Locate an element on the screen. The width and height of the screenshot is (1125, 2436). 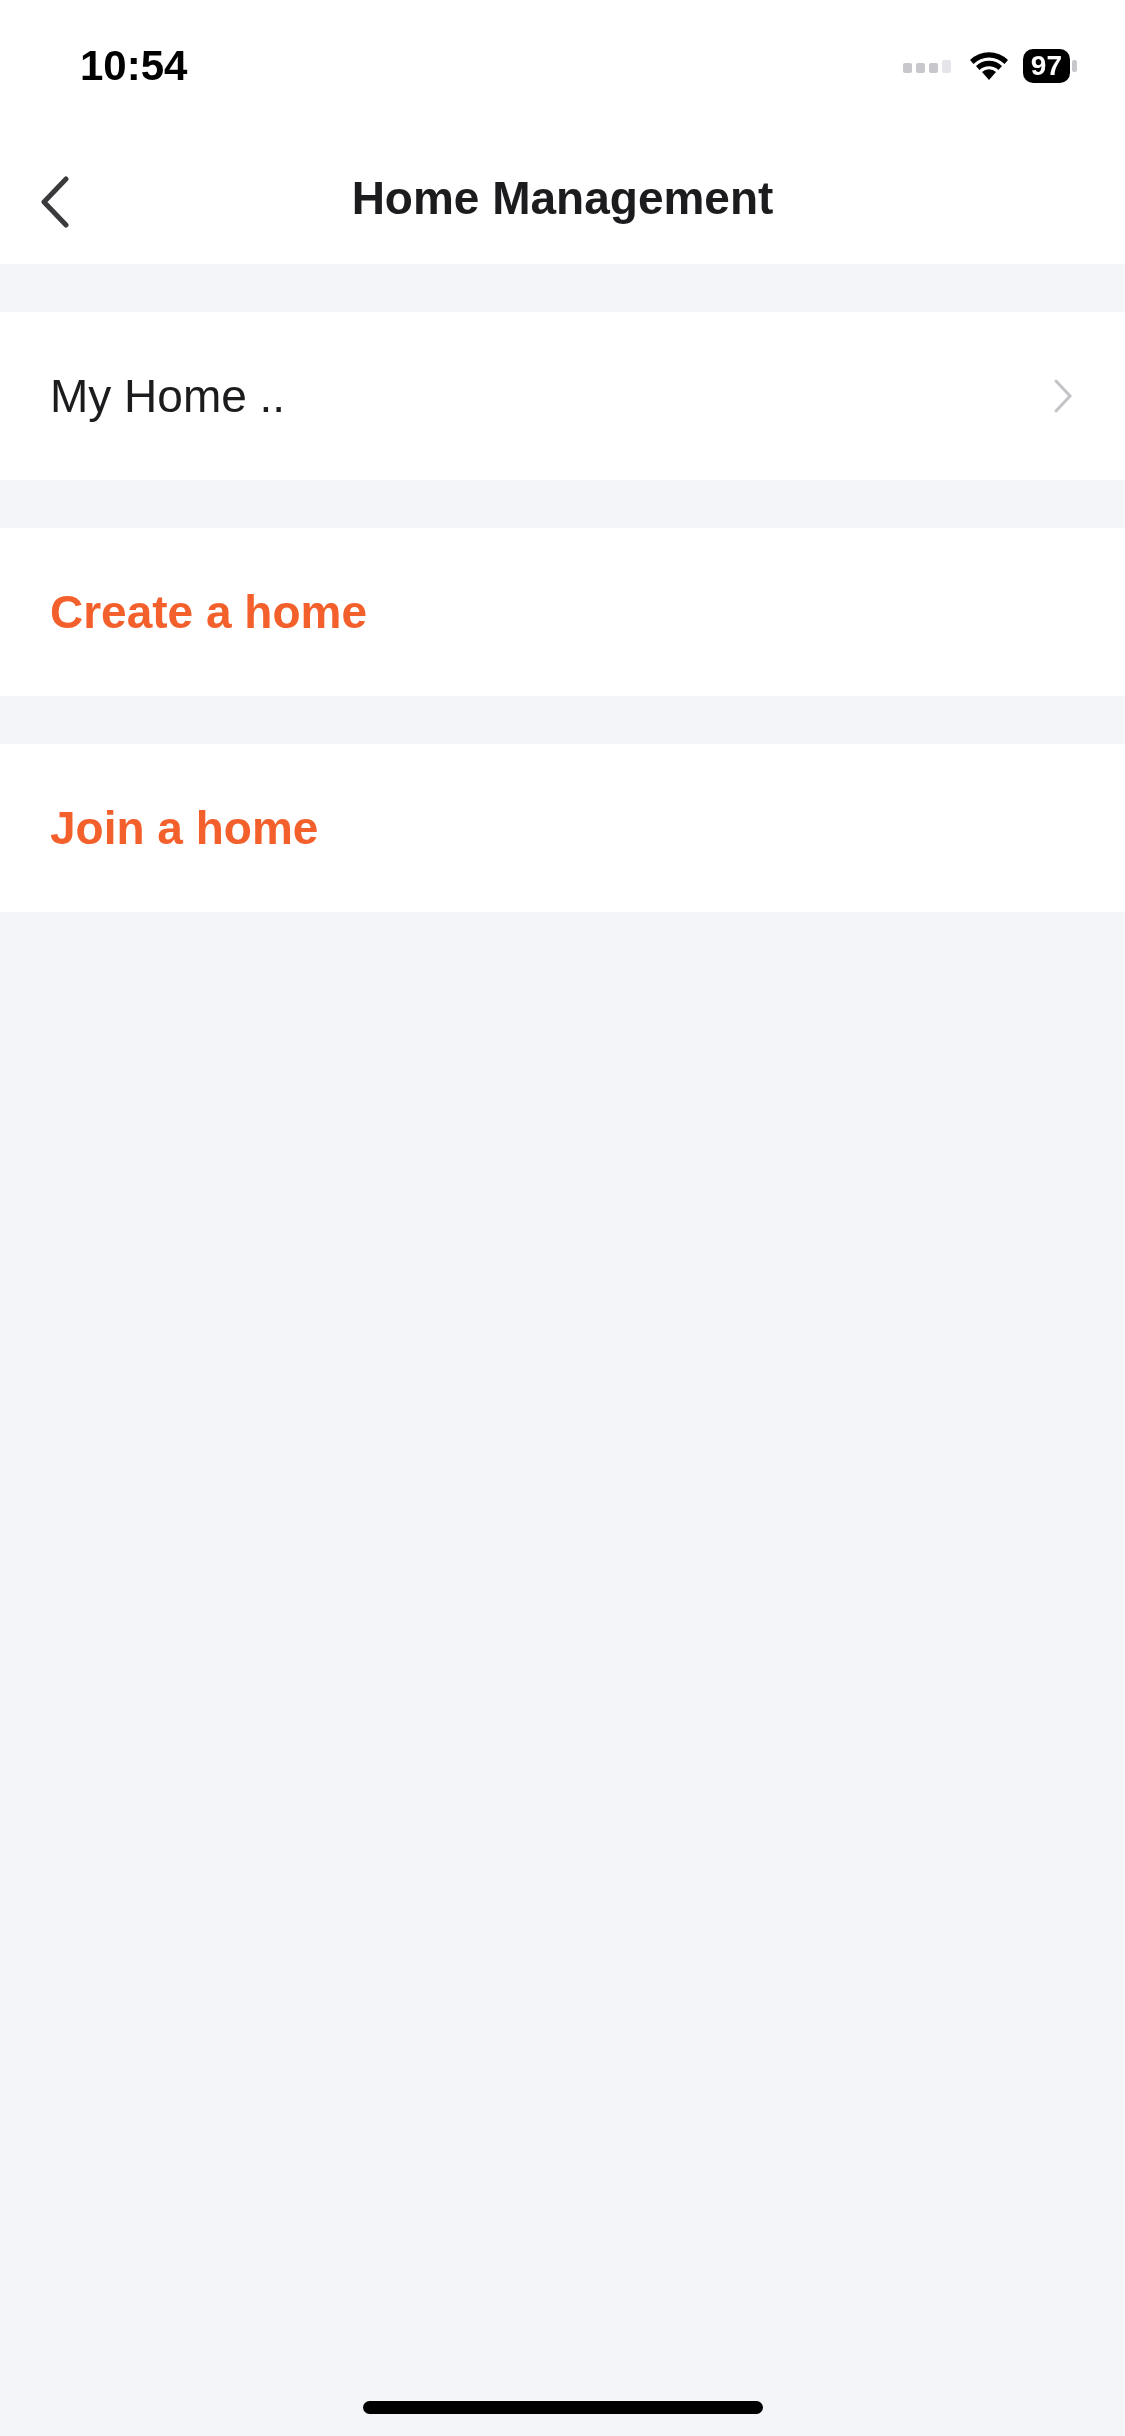
action-label: Create a home is located at coordinates (208, 612).